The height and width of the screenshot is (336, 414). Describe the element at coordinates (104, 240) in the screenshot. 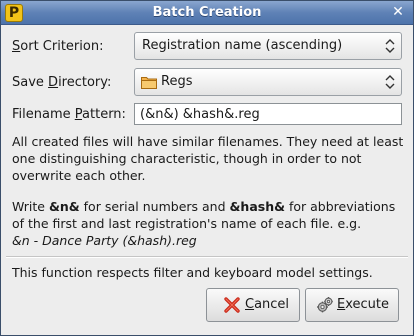

I see `hint-example: &n - Dance Party (&hash).reg` at that location.